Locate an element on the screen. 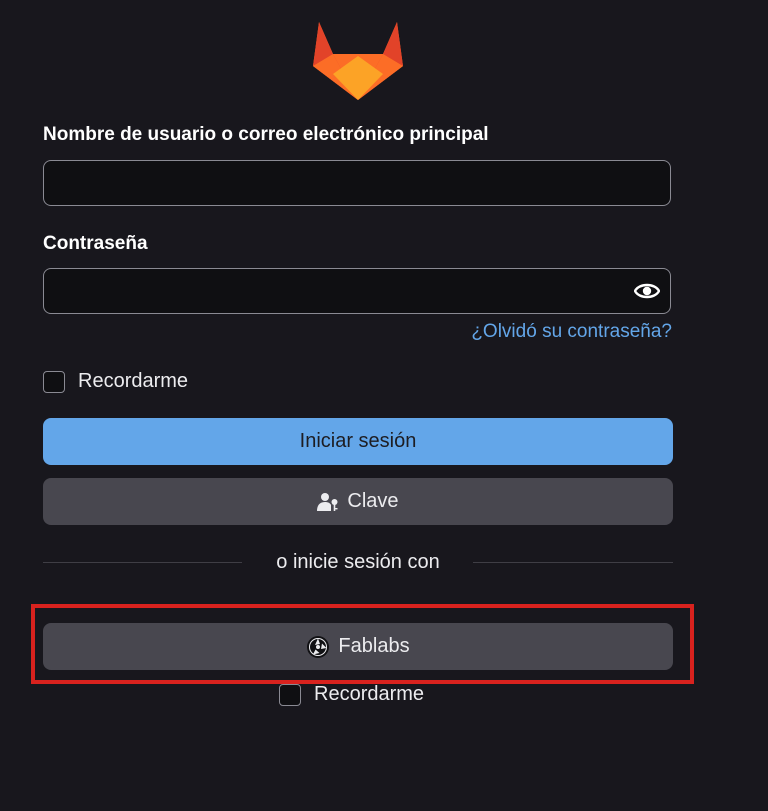 This screenshot has height=811, width=768. passkey-button: Clave is located at coordinates (358, 501).